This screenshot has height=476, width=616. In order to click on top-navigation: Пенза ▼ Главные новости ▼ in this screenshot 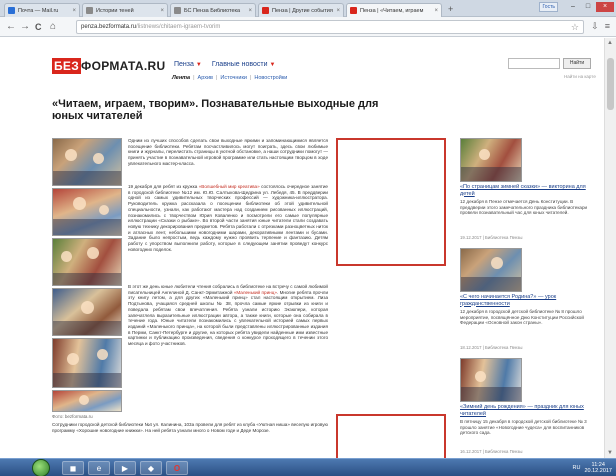, I will do `click(224, 64)`.